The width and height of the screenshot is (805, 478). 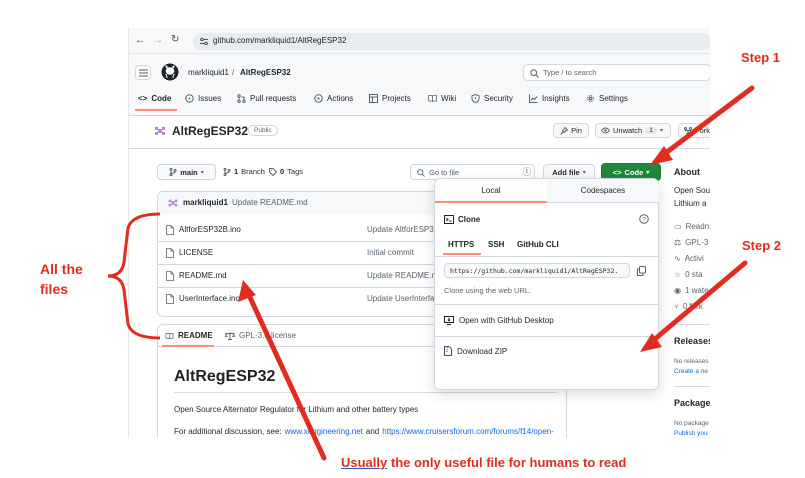 I want to click on step2-label: Step 2, so click(x=762, y=245).